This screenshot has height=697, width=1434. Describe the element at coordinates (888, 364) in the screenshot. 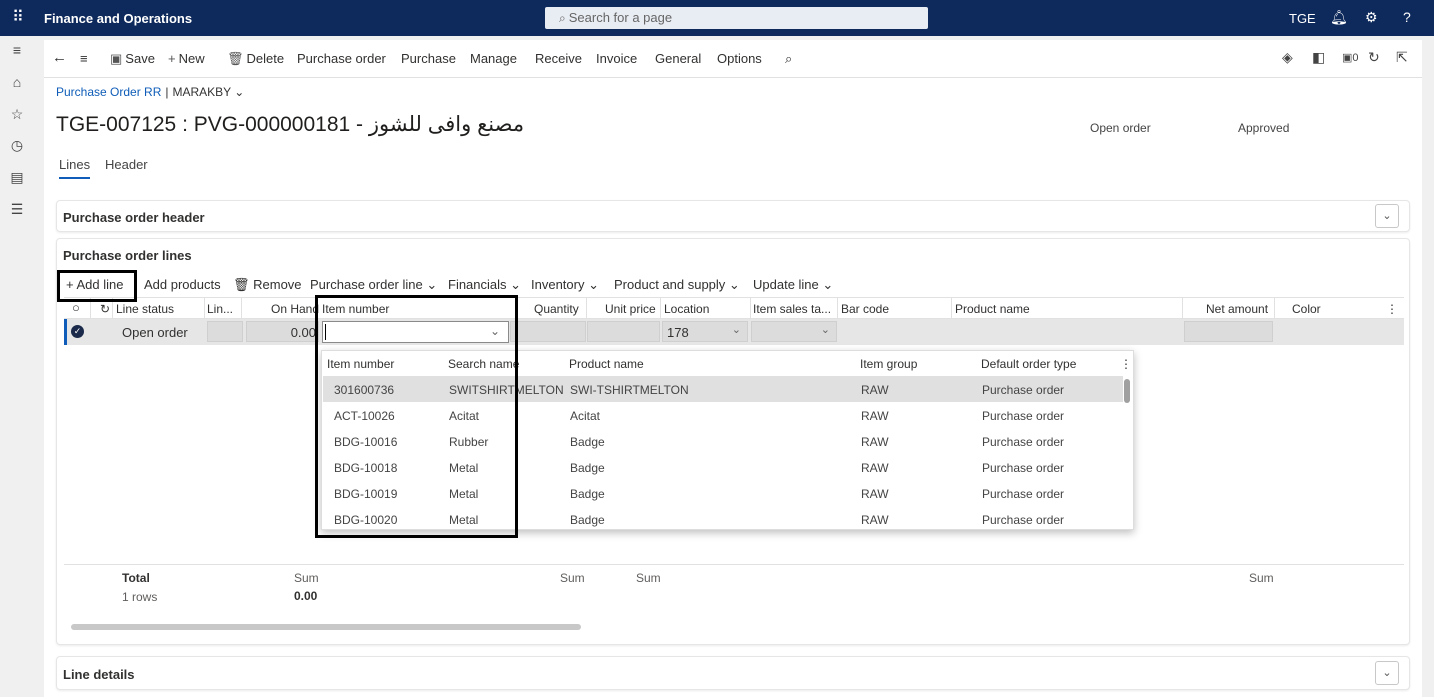

I see `lookup-col-item-group: Item group` at that location.